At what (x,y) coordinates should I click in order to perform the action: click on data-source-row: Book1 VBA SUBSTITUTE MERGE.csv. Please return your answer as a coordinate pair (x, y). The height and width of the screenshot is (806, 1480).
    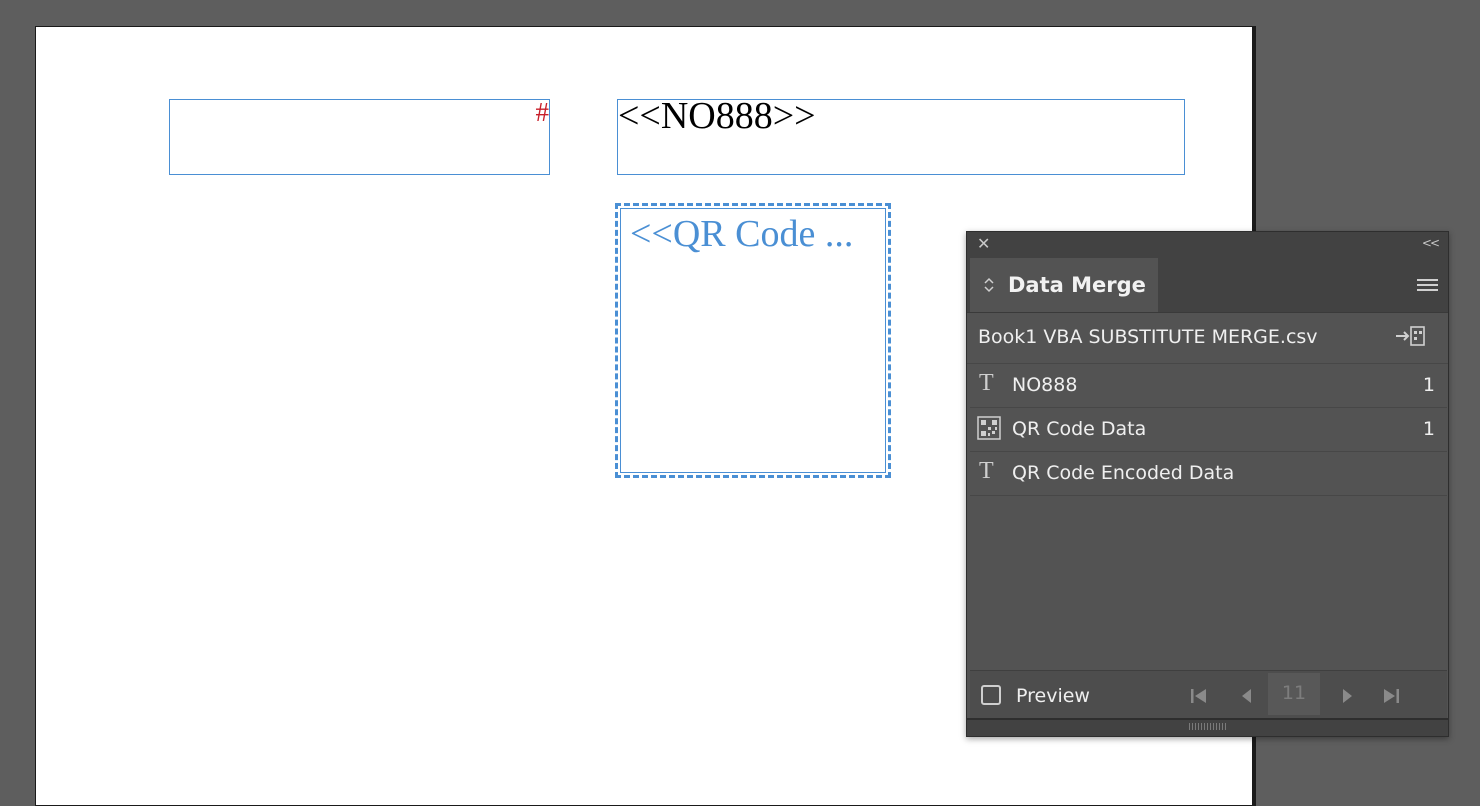
    Looking at the image, I should click on (1207, 339).